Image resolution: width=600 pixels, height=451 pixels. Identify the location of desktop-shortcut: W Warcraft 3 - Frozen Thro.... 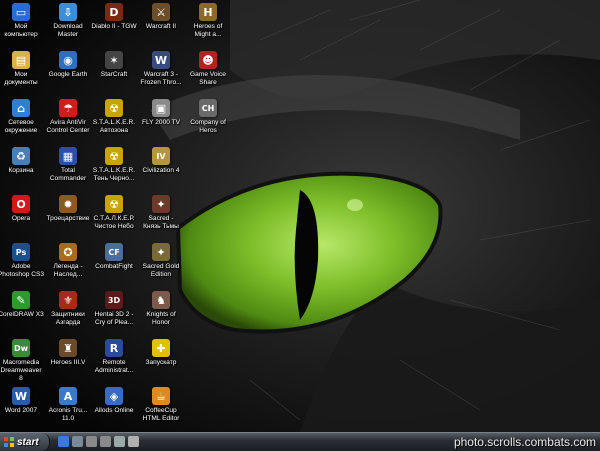
(161, 74).